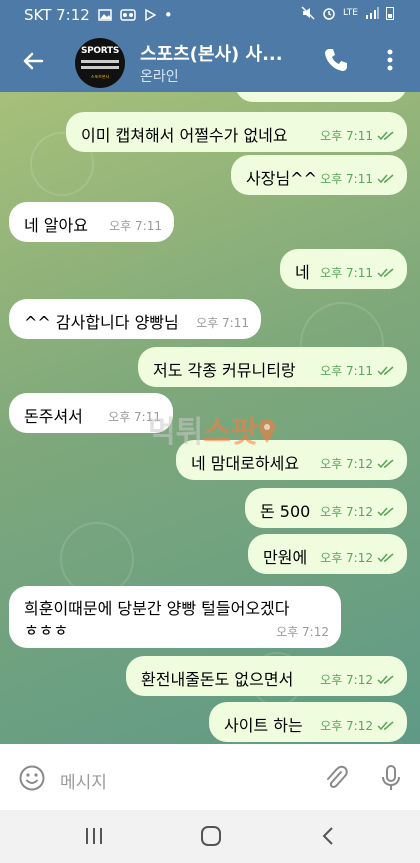 Image resolution: width=420 pixels, height=863 pixels. Describe the element at coordinates (391, 778) in the screenshot. I see `mic-icon` at that location.